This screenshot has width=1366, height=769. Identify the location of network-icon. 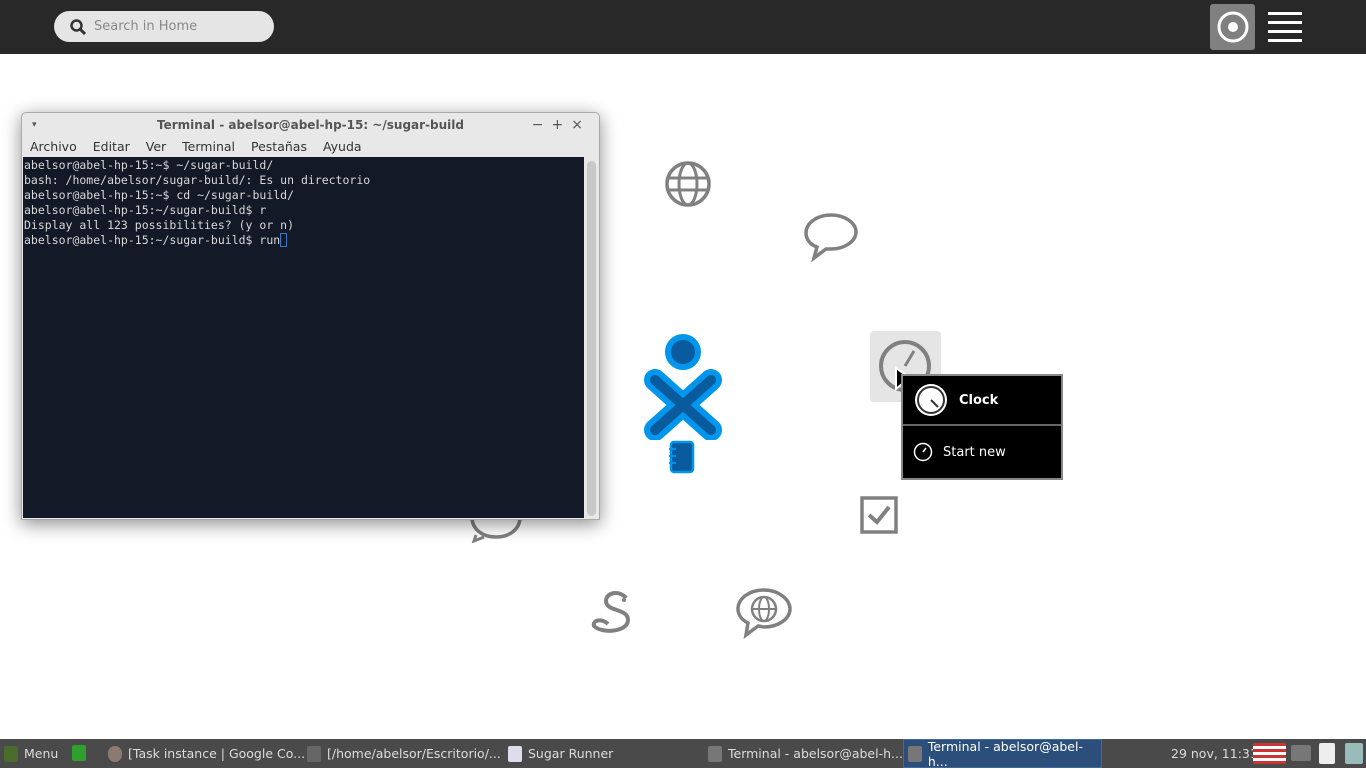
(1301, 753).